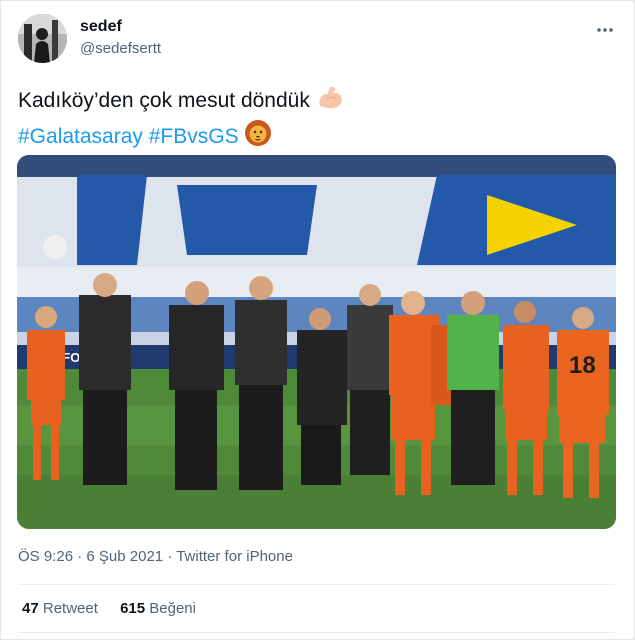 This screenshot has height=640, width=635. What do you see at coordinates (124, 556) in the screenshot?
I see `tweet-date: 6 Şub 2021` at bounding box center [124, 556].